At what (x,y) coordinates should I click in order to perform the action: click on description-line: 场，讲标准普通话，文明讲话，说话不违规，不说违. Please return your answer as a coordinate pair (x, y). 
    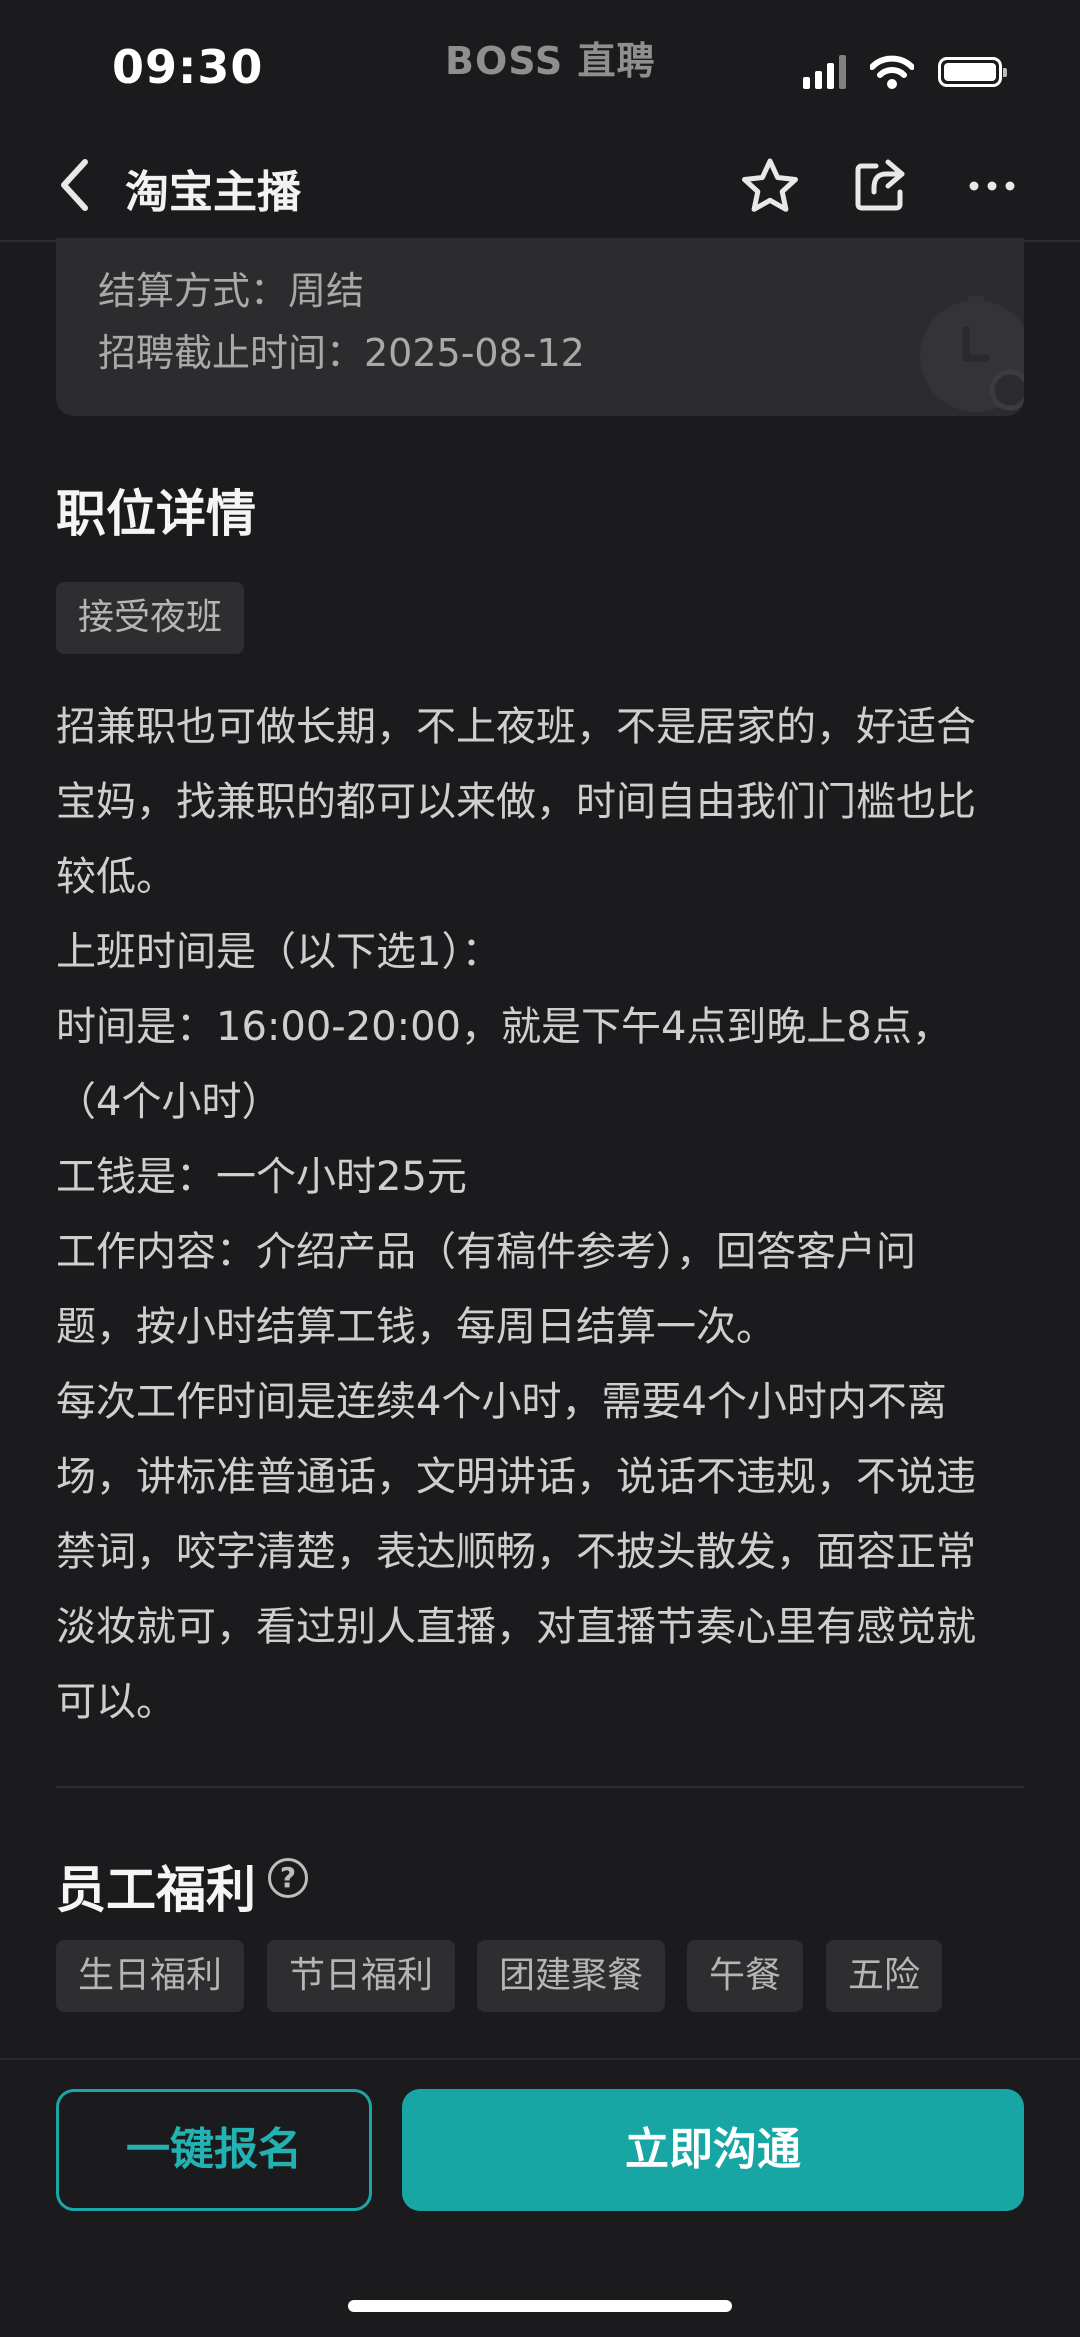
    Looking at the image, I should click on (516, 1477).